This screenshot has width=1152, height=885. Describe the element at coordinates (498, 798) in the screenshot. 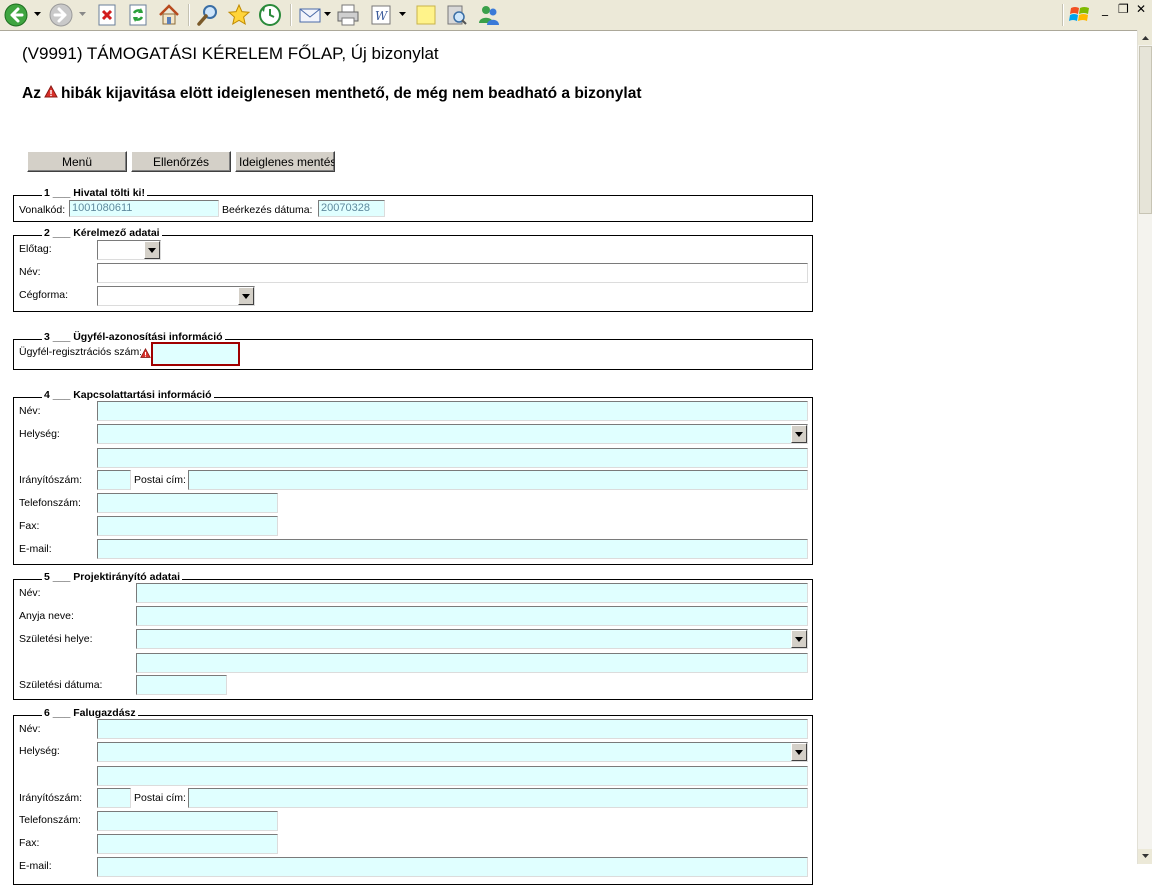

I see `farmer-postal-field` at that location.